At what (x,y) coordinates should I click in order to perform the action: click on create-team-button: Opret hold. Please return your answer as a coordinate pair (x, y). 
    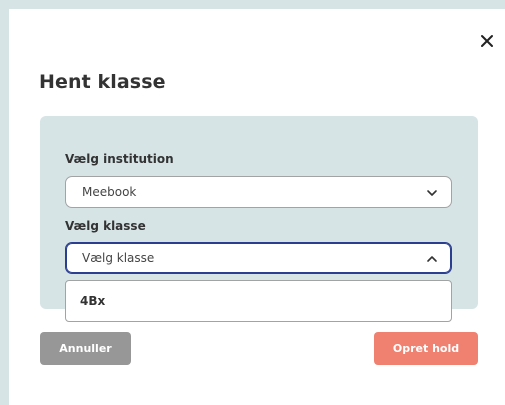
    Looking at the image, I should click on (426, 348).